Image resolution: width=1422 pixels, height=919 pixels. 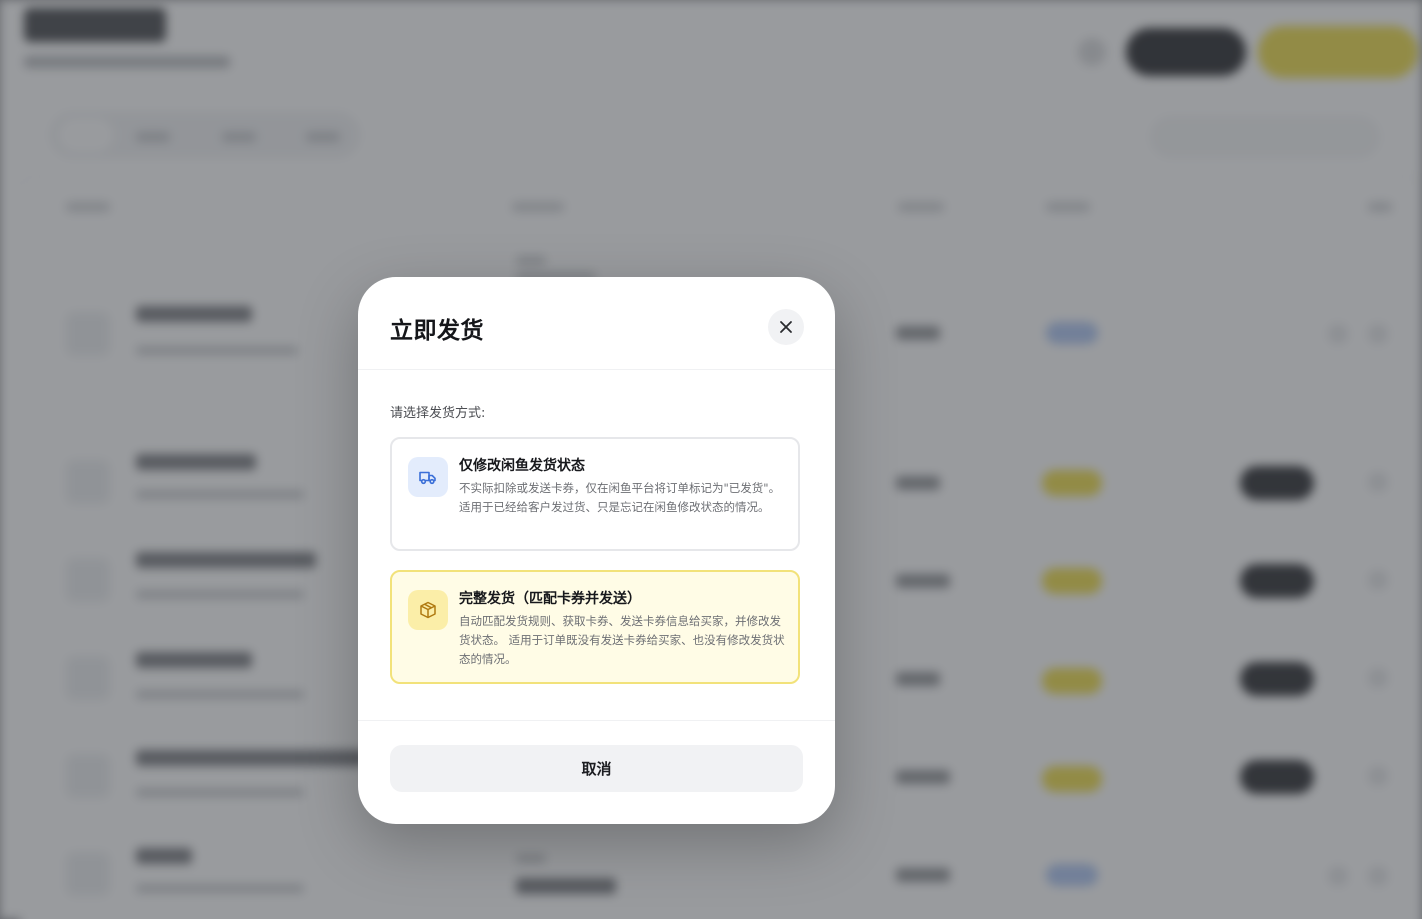 What do you see at coordinates (438, 413) in the screenshot?
I see `shipping-method-prompt: 请选择发货方式:` at bounding box center [438, 413].